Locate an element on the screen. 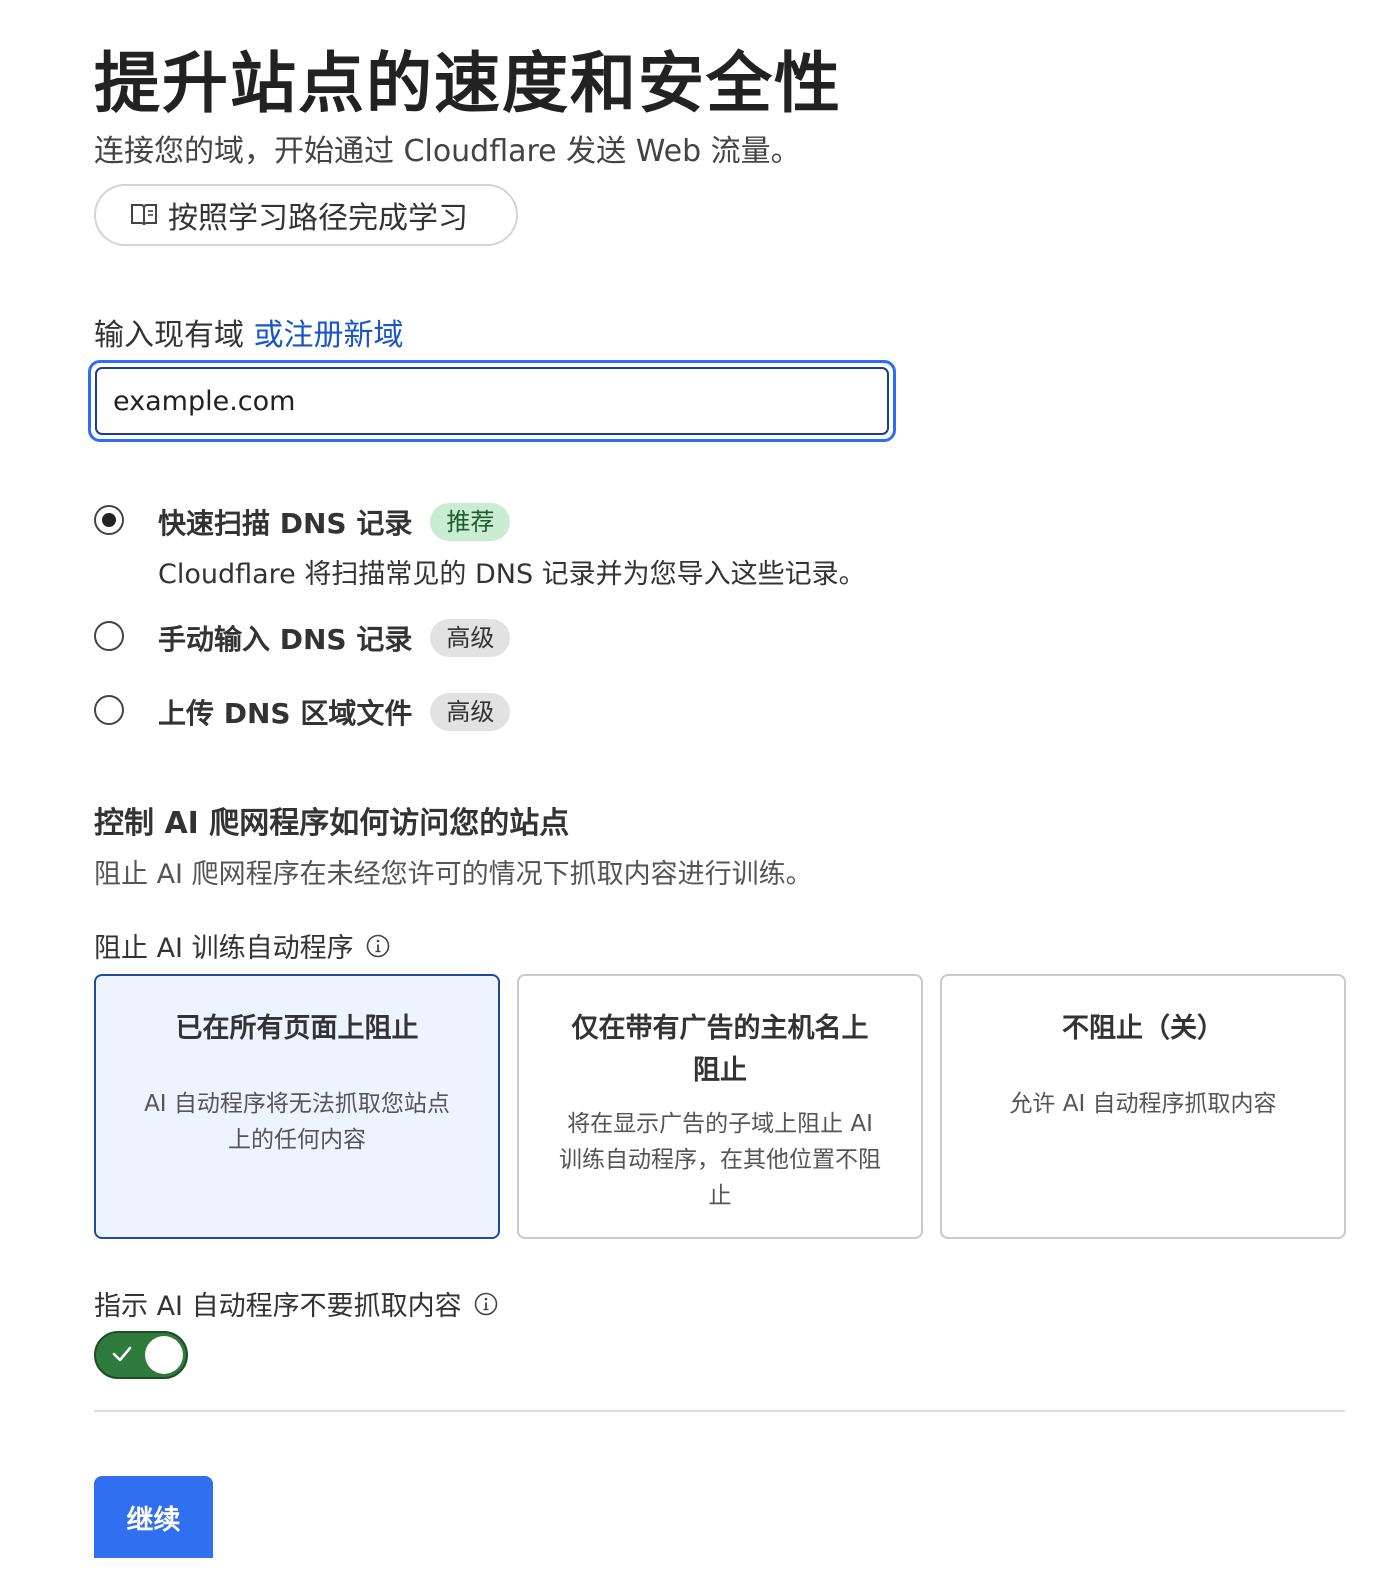  dns-option-upload: 上传 DNS 区域文件 高级 is located at coordinates (302, 712).